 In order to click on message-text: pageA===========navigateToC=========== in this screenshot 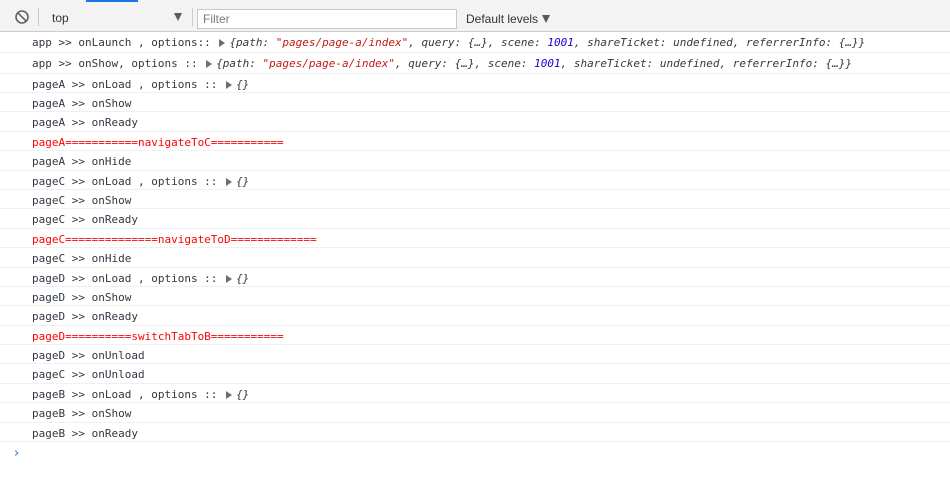, I will do `click(158, 142)`.